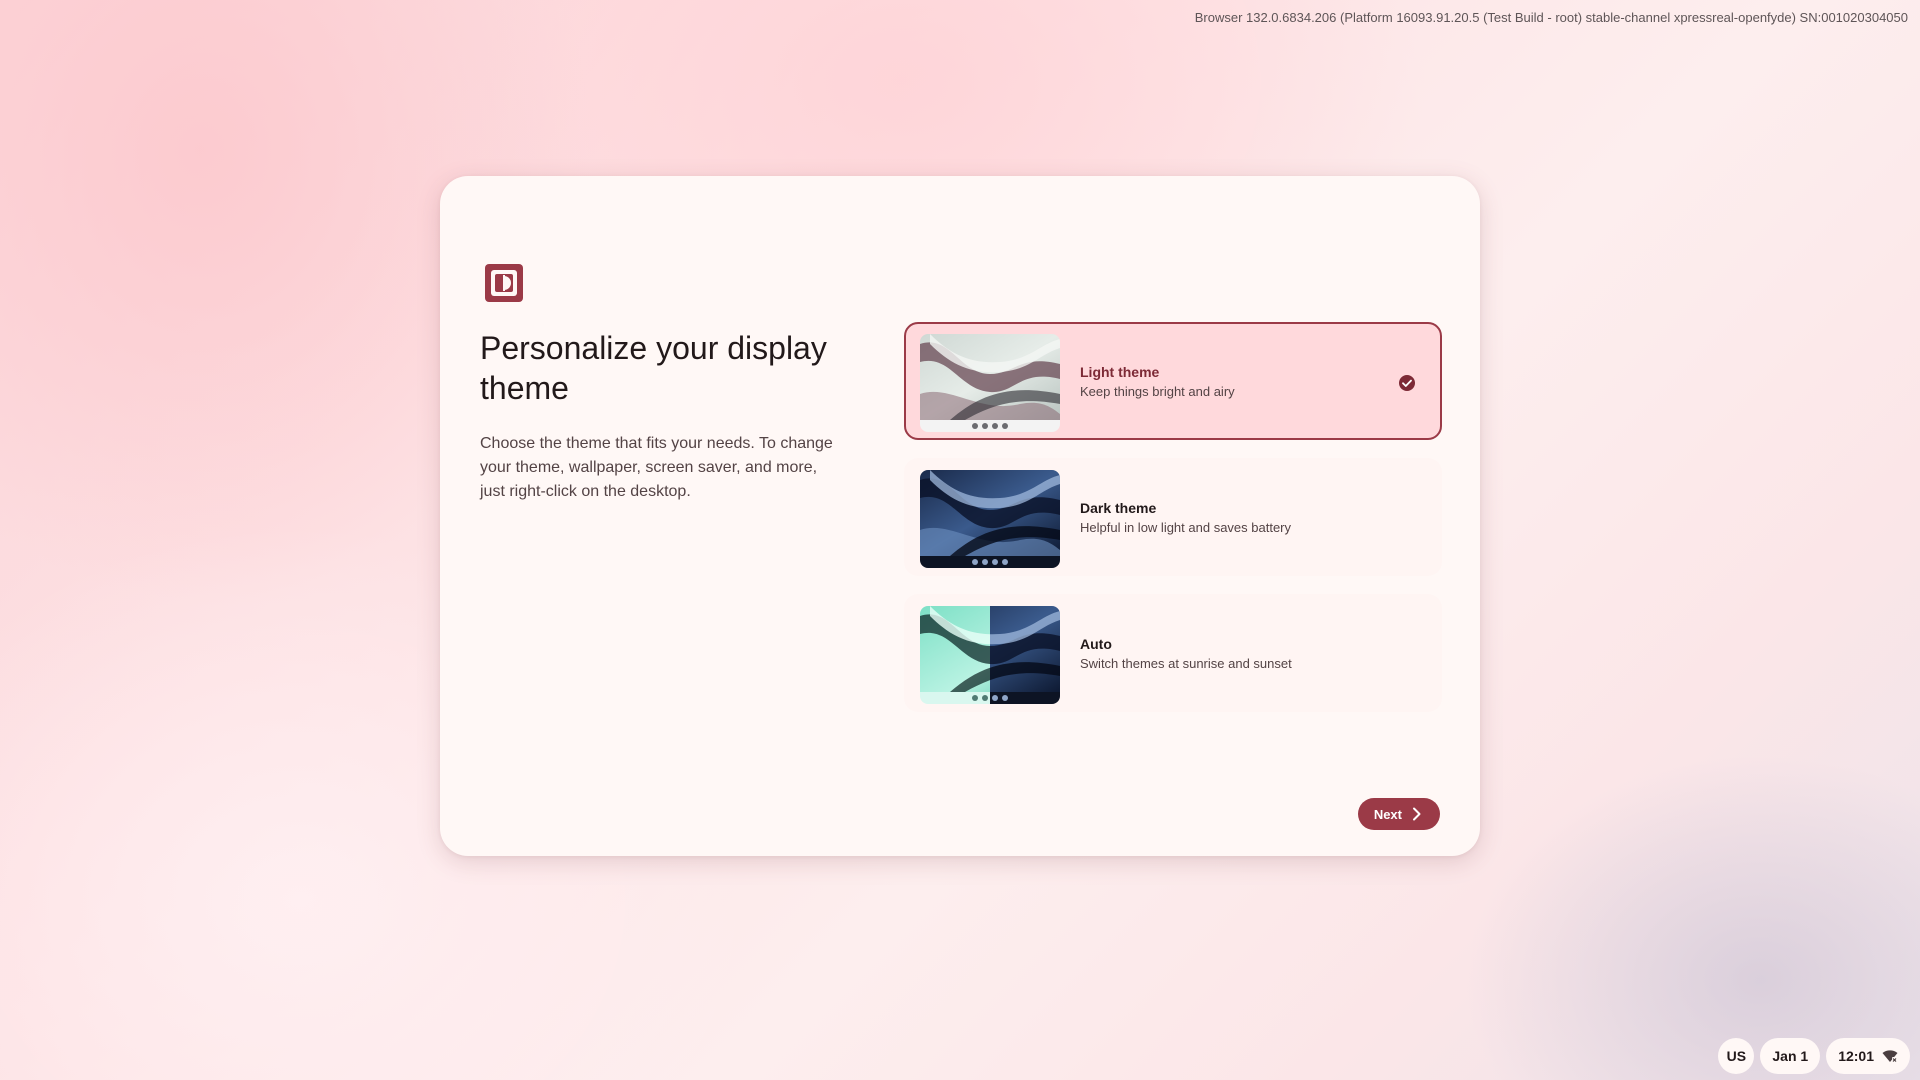 This screenshot has width=1920, height=1080. I want to click on theme-icon, so click(504, 283).